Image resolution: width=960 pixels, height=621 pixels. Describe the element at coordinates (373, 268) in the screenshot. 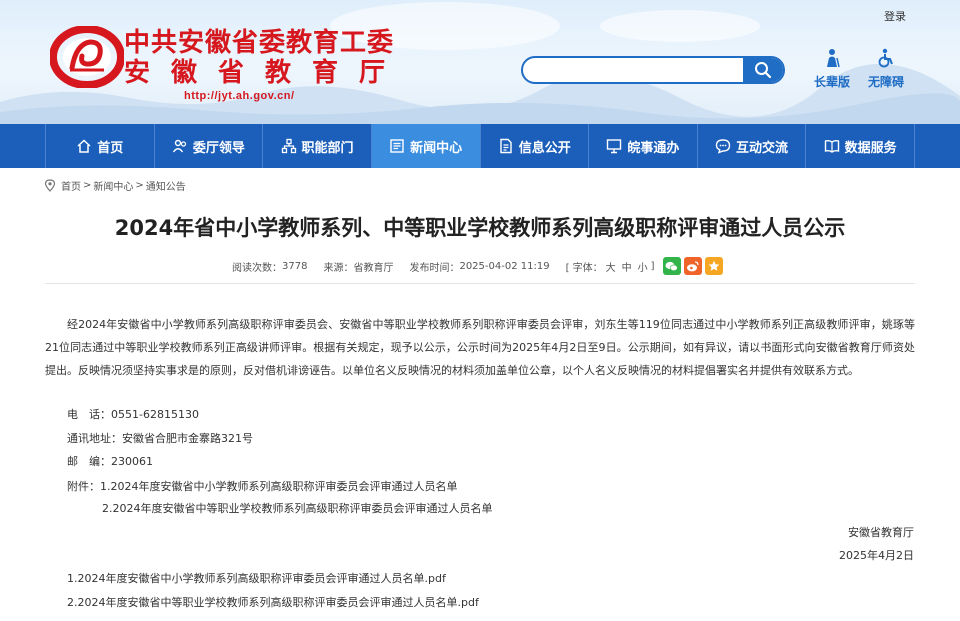

I see `source-value: 省教育厅` at that location.